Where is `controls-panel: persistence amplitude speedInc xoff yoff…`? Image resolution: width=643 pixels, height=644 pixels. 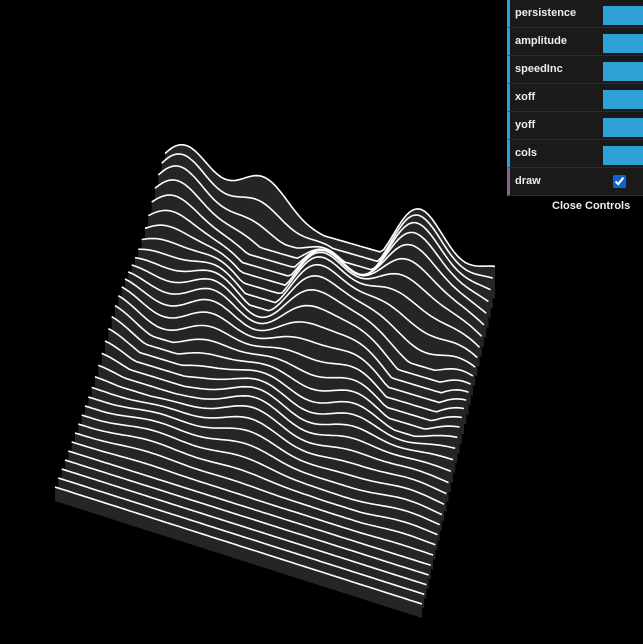
controls-panel: persistence amplitude speedInc xoff yoff… is located at coordinates (575, 108).